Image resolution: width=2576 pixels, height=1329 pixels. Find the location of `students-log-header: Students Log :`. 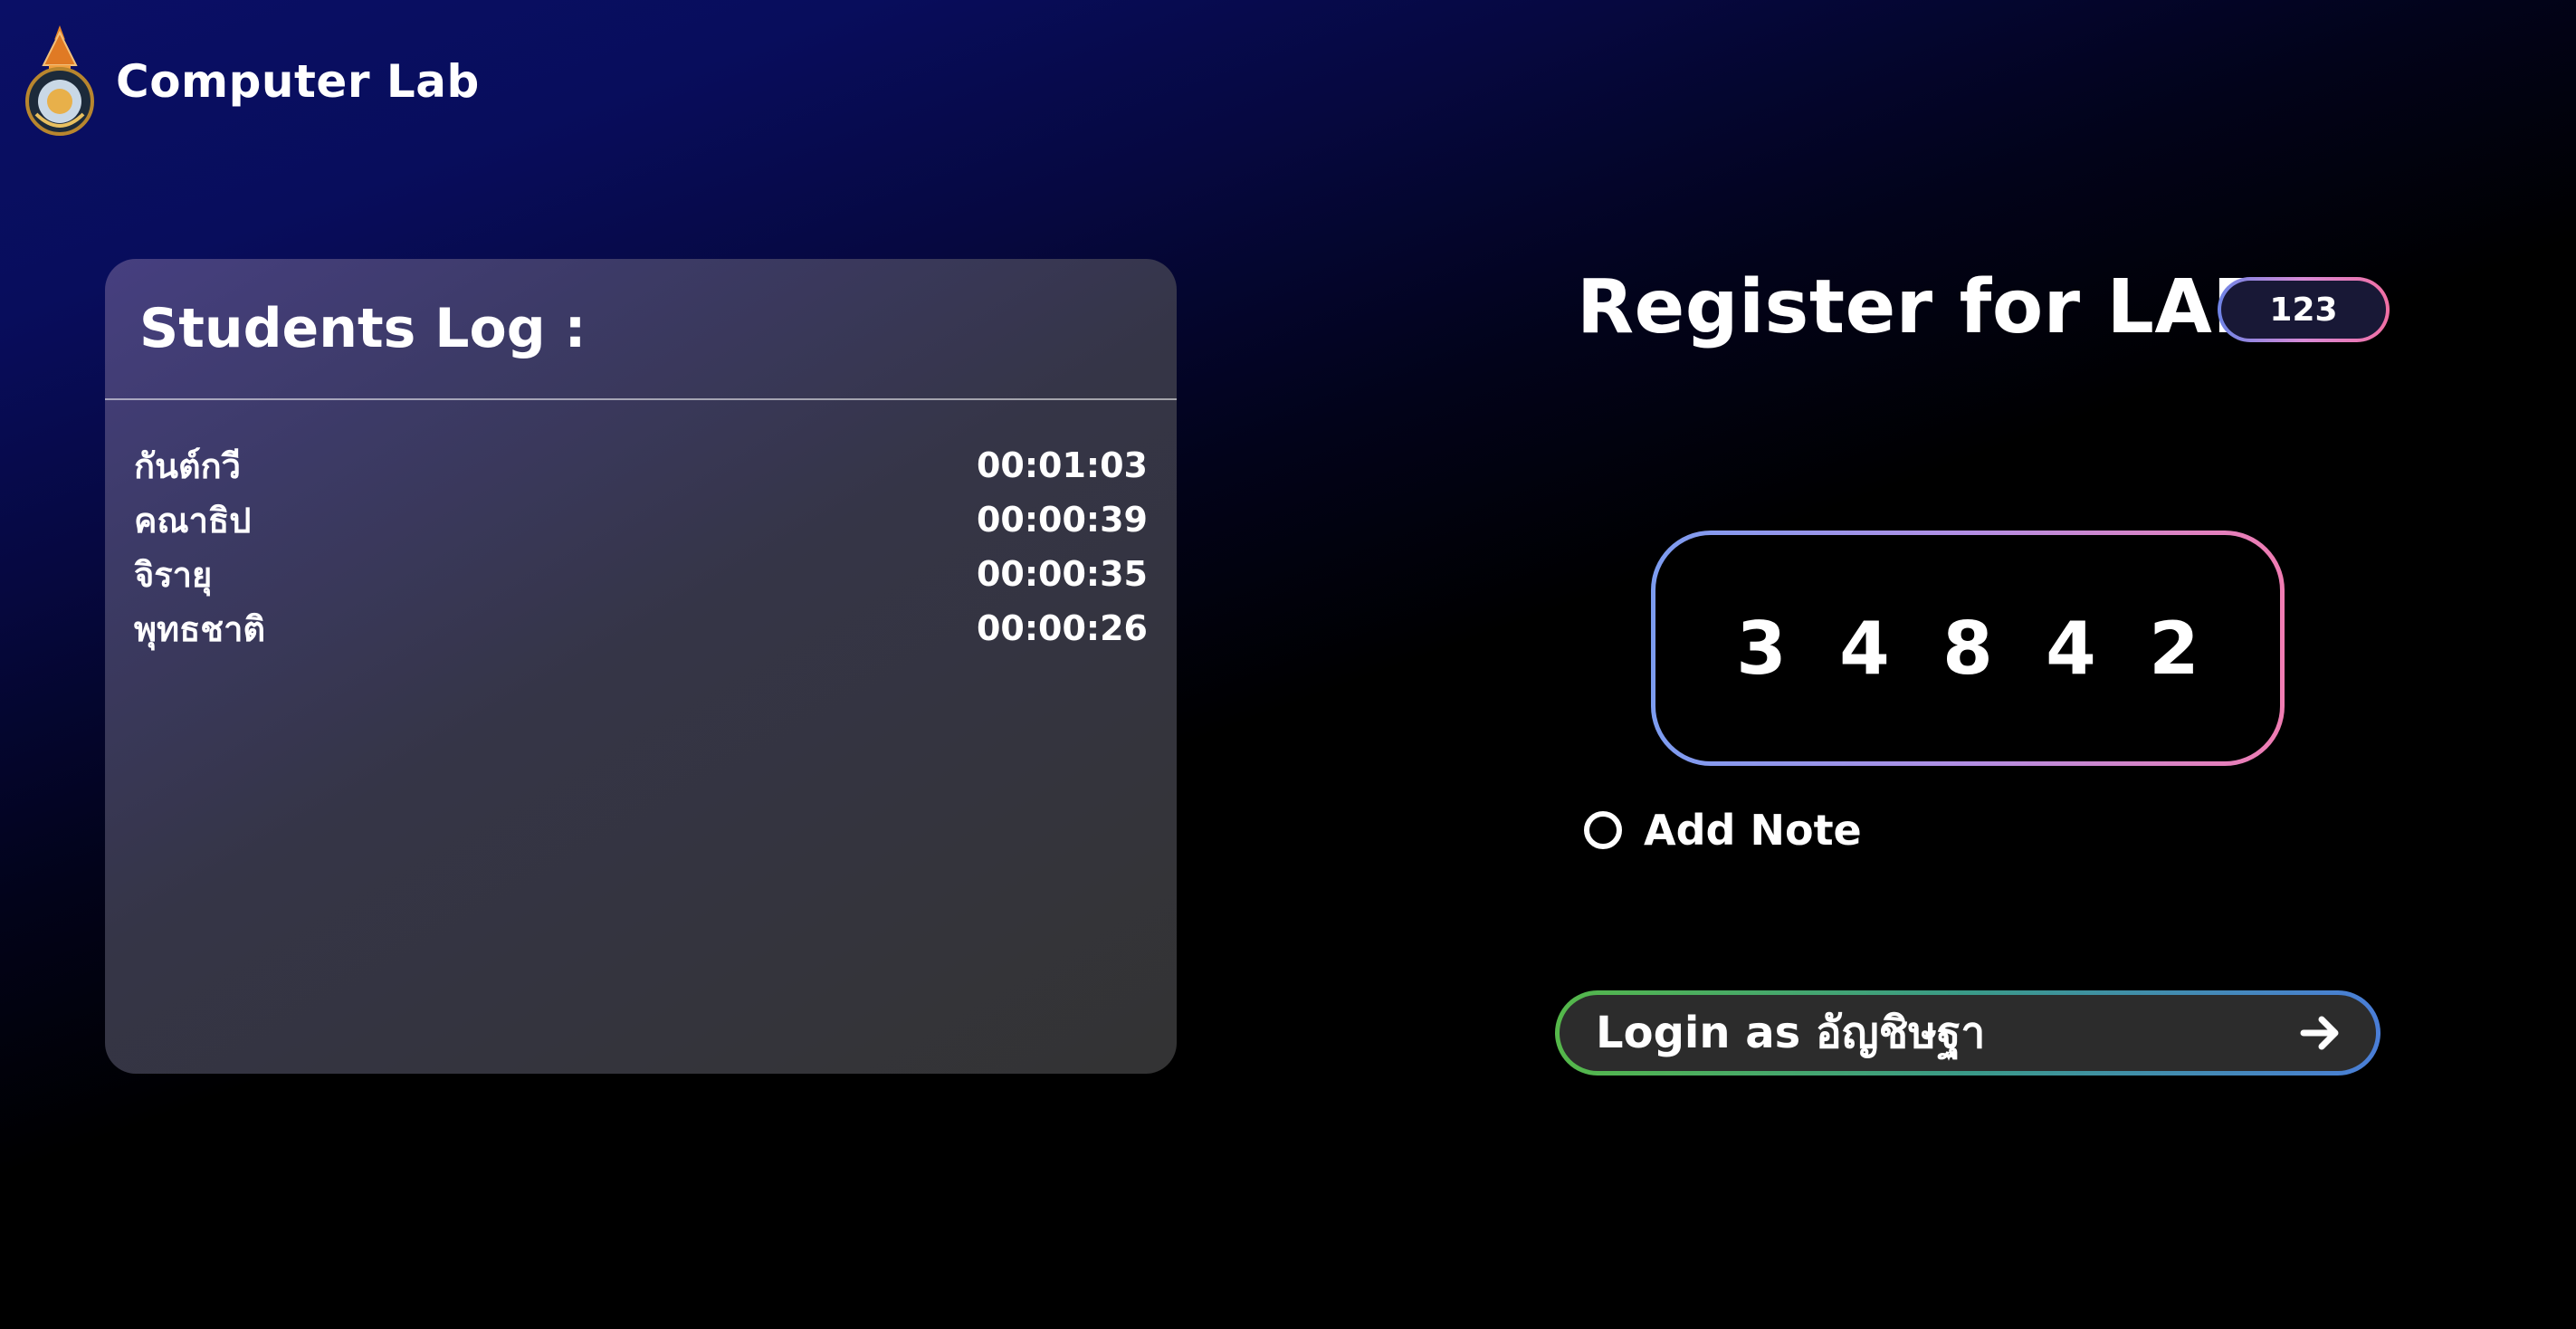

students-log-header: Students Log : is located at coordinates (641, 329).